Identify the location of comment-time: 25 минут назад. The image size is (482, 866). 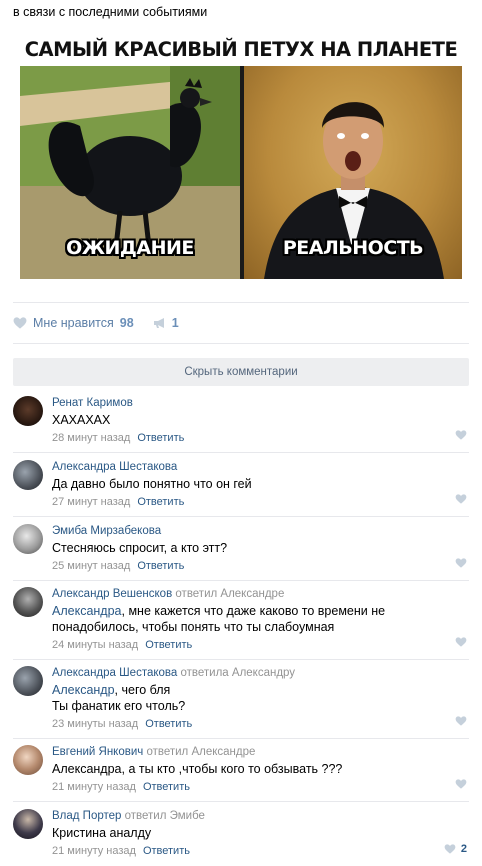
(91, 566).